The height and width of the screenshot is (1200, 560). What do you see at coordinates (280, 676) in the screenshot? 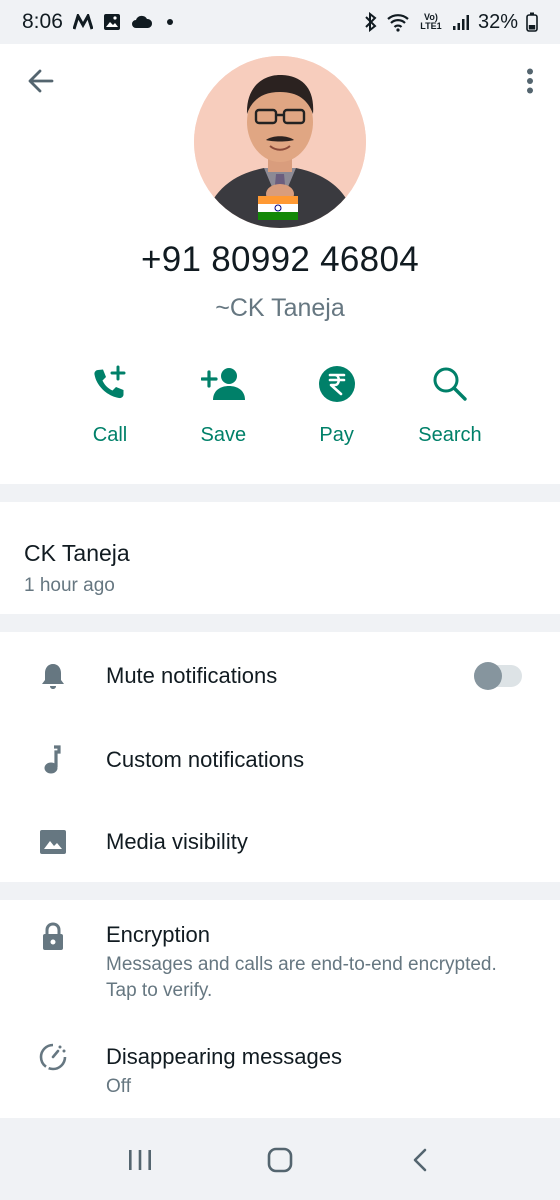
I see `mute-notifications-row: Mute notifications` at bounding box center [280, 676].